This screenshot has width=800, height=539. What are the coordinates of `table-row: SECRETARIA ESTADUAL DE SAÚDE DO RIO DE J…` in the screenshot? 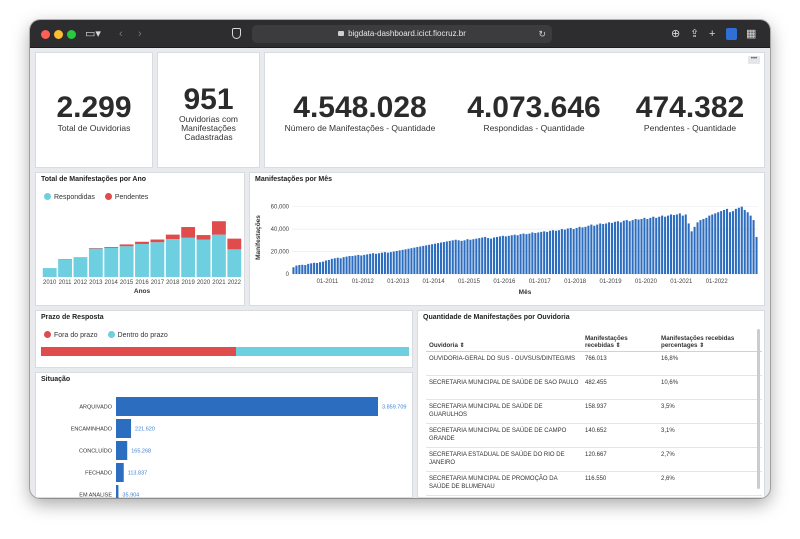 It's located at (594, 459).